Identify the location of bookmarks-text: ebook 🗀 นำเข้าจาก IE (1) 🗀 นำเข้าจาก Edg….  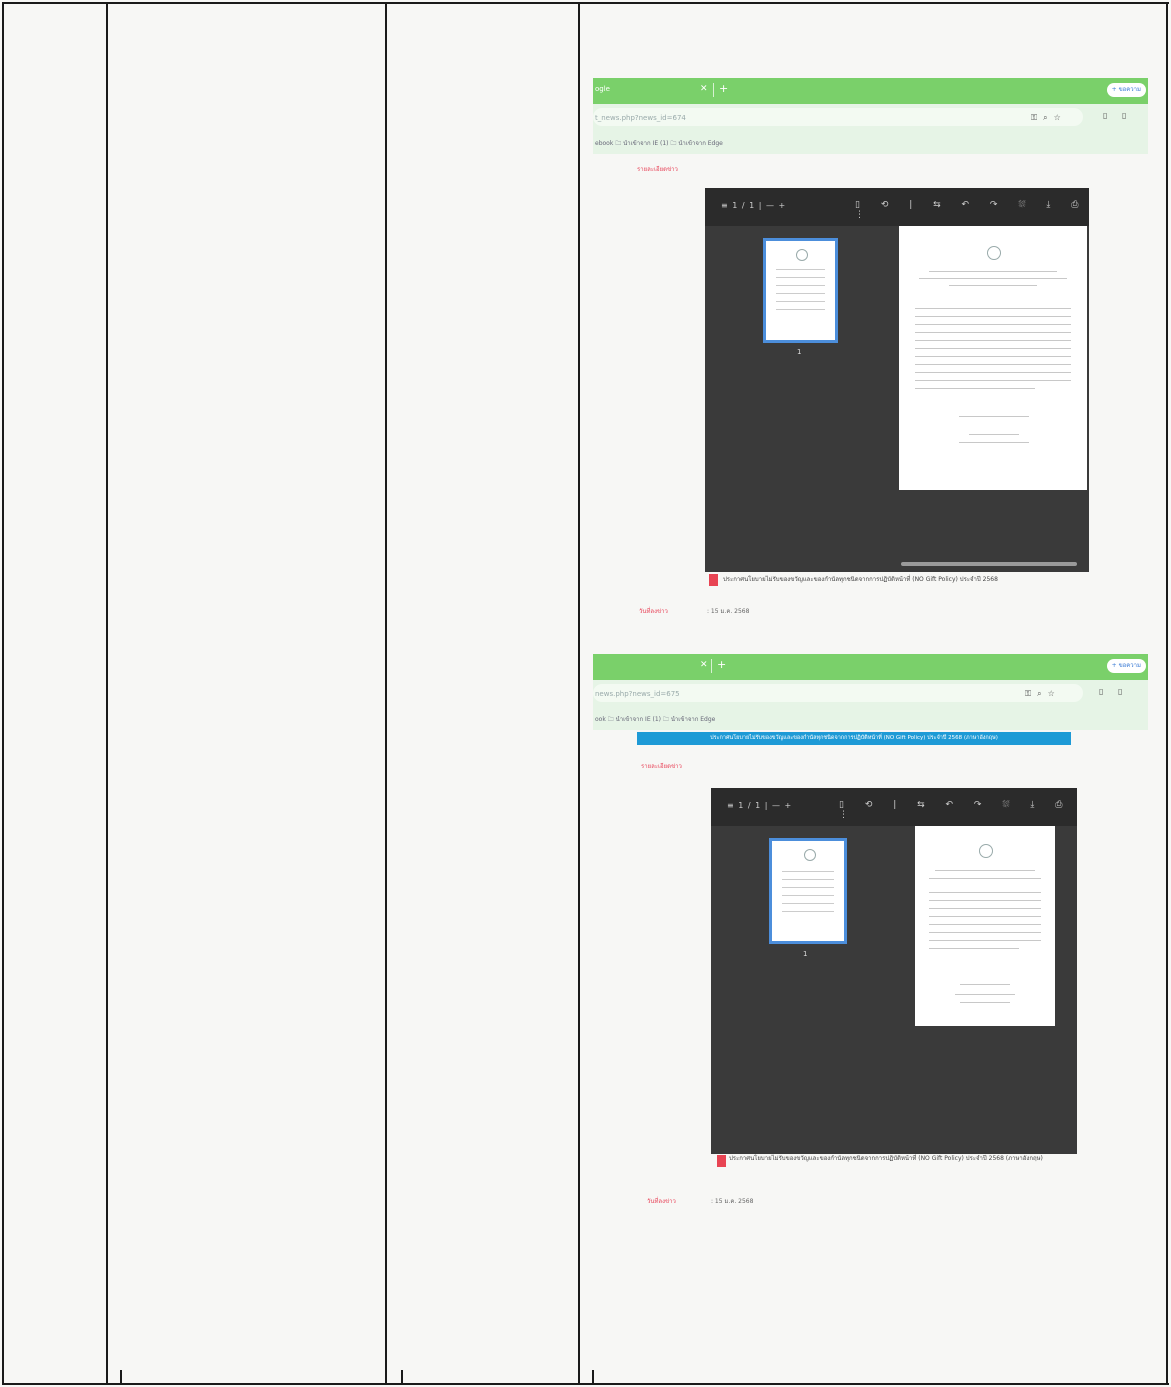
(659, 143).